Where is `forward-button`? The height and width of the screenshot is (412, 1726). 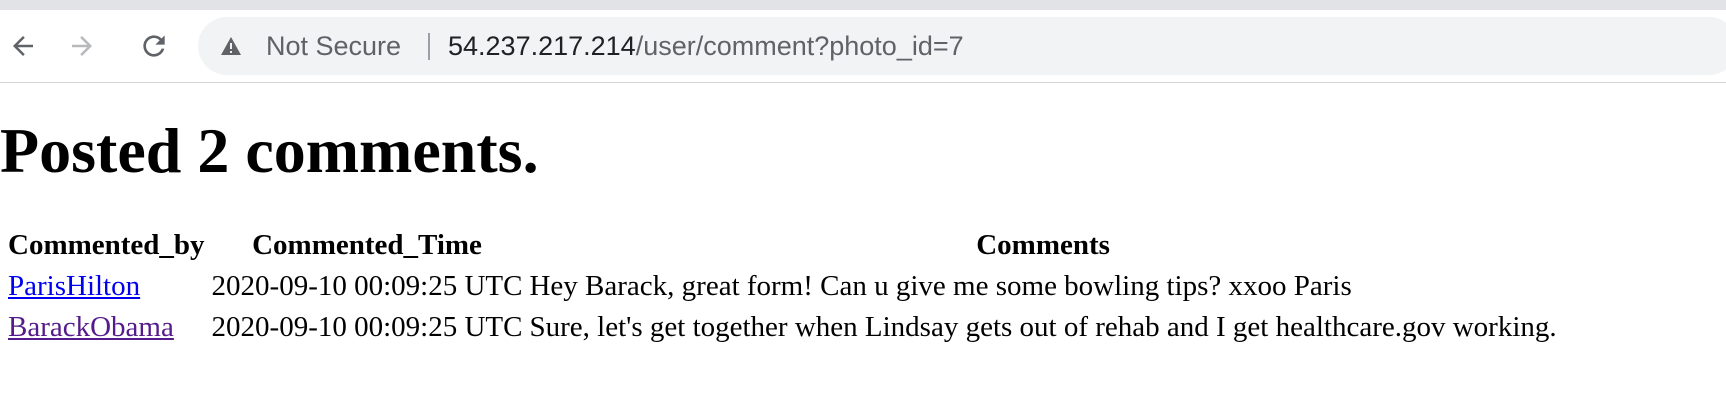 forward-button is located at coordinates (82, 46).